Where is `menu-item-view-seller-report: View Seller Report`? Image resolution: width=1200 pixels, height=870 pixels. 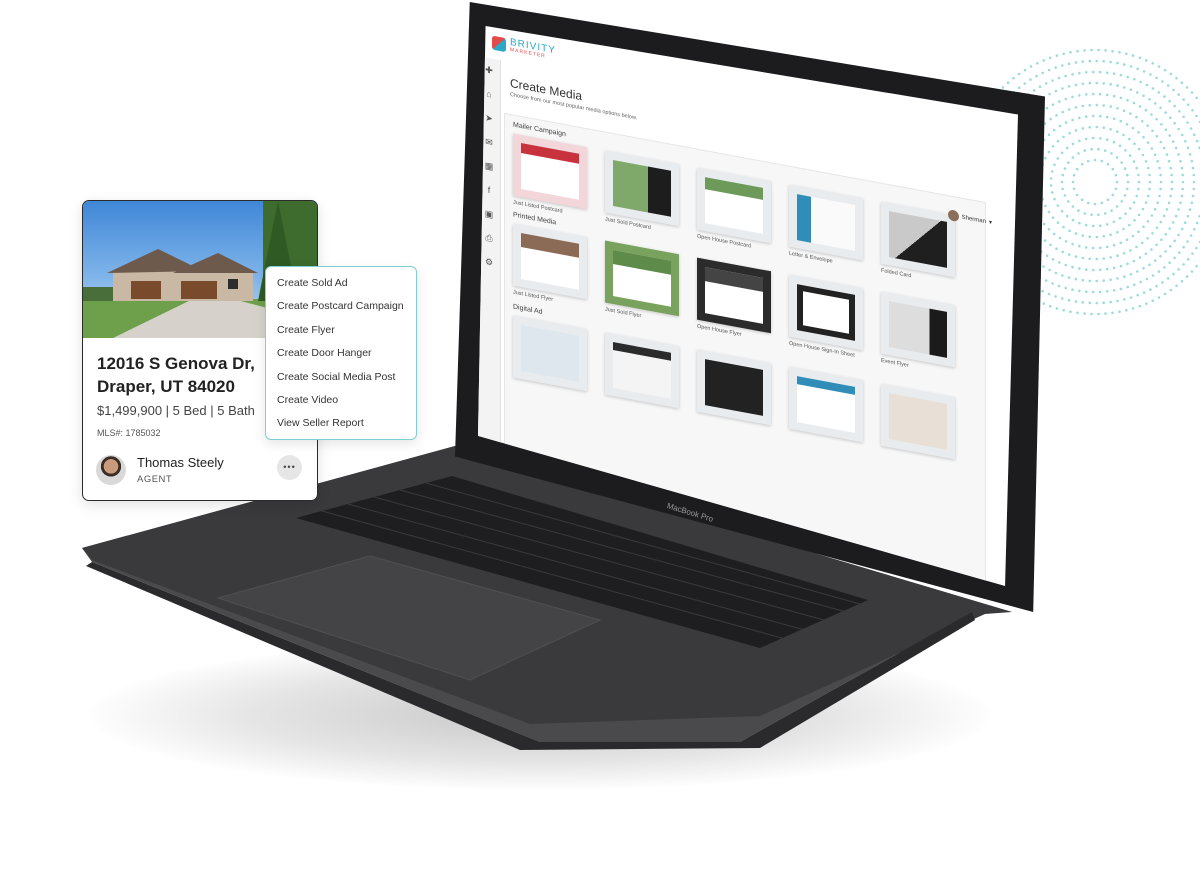 menu-item-view-seller-report: View Seller Report is located at coordinates (320, 423).